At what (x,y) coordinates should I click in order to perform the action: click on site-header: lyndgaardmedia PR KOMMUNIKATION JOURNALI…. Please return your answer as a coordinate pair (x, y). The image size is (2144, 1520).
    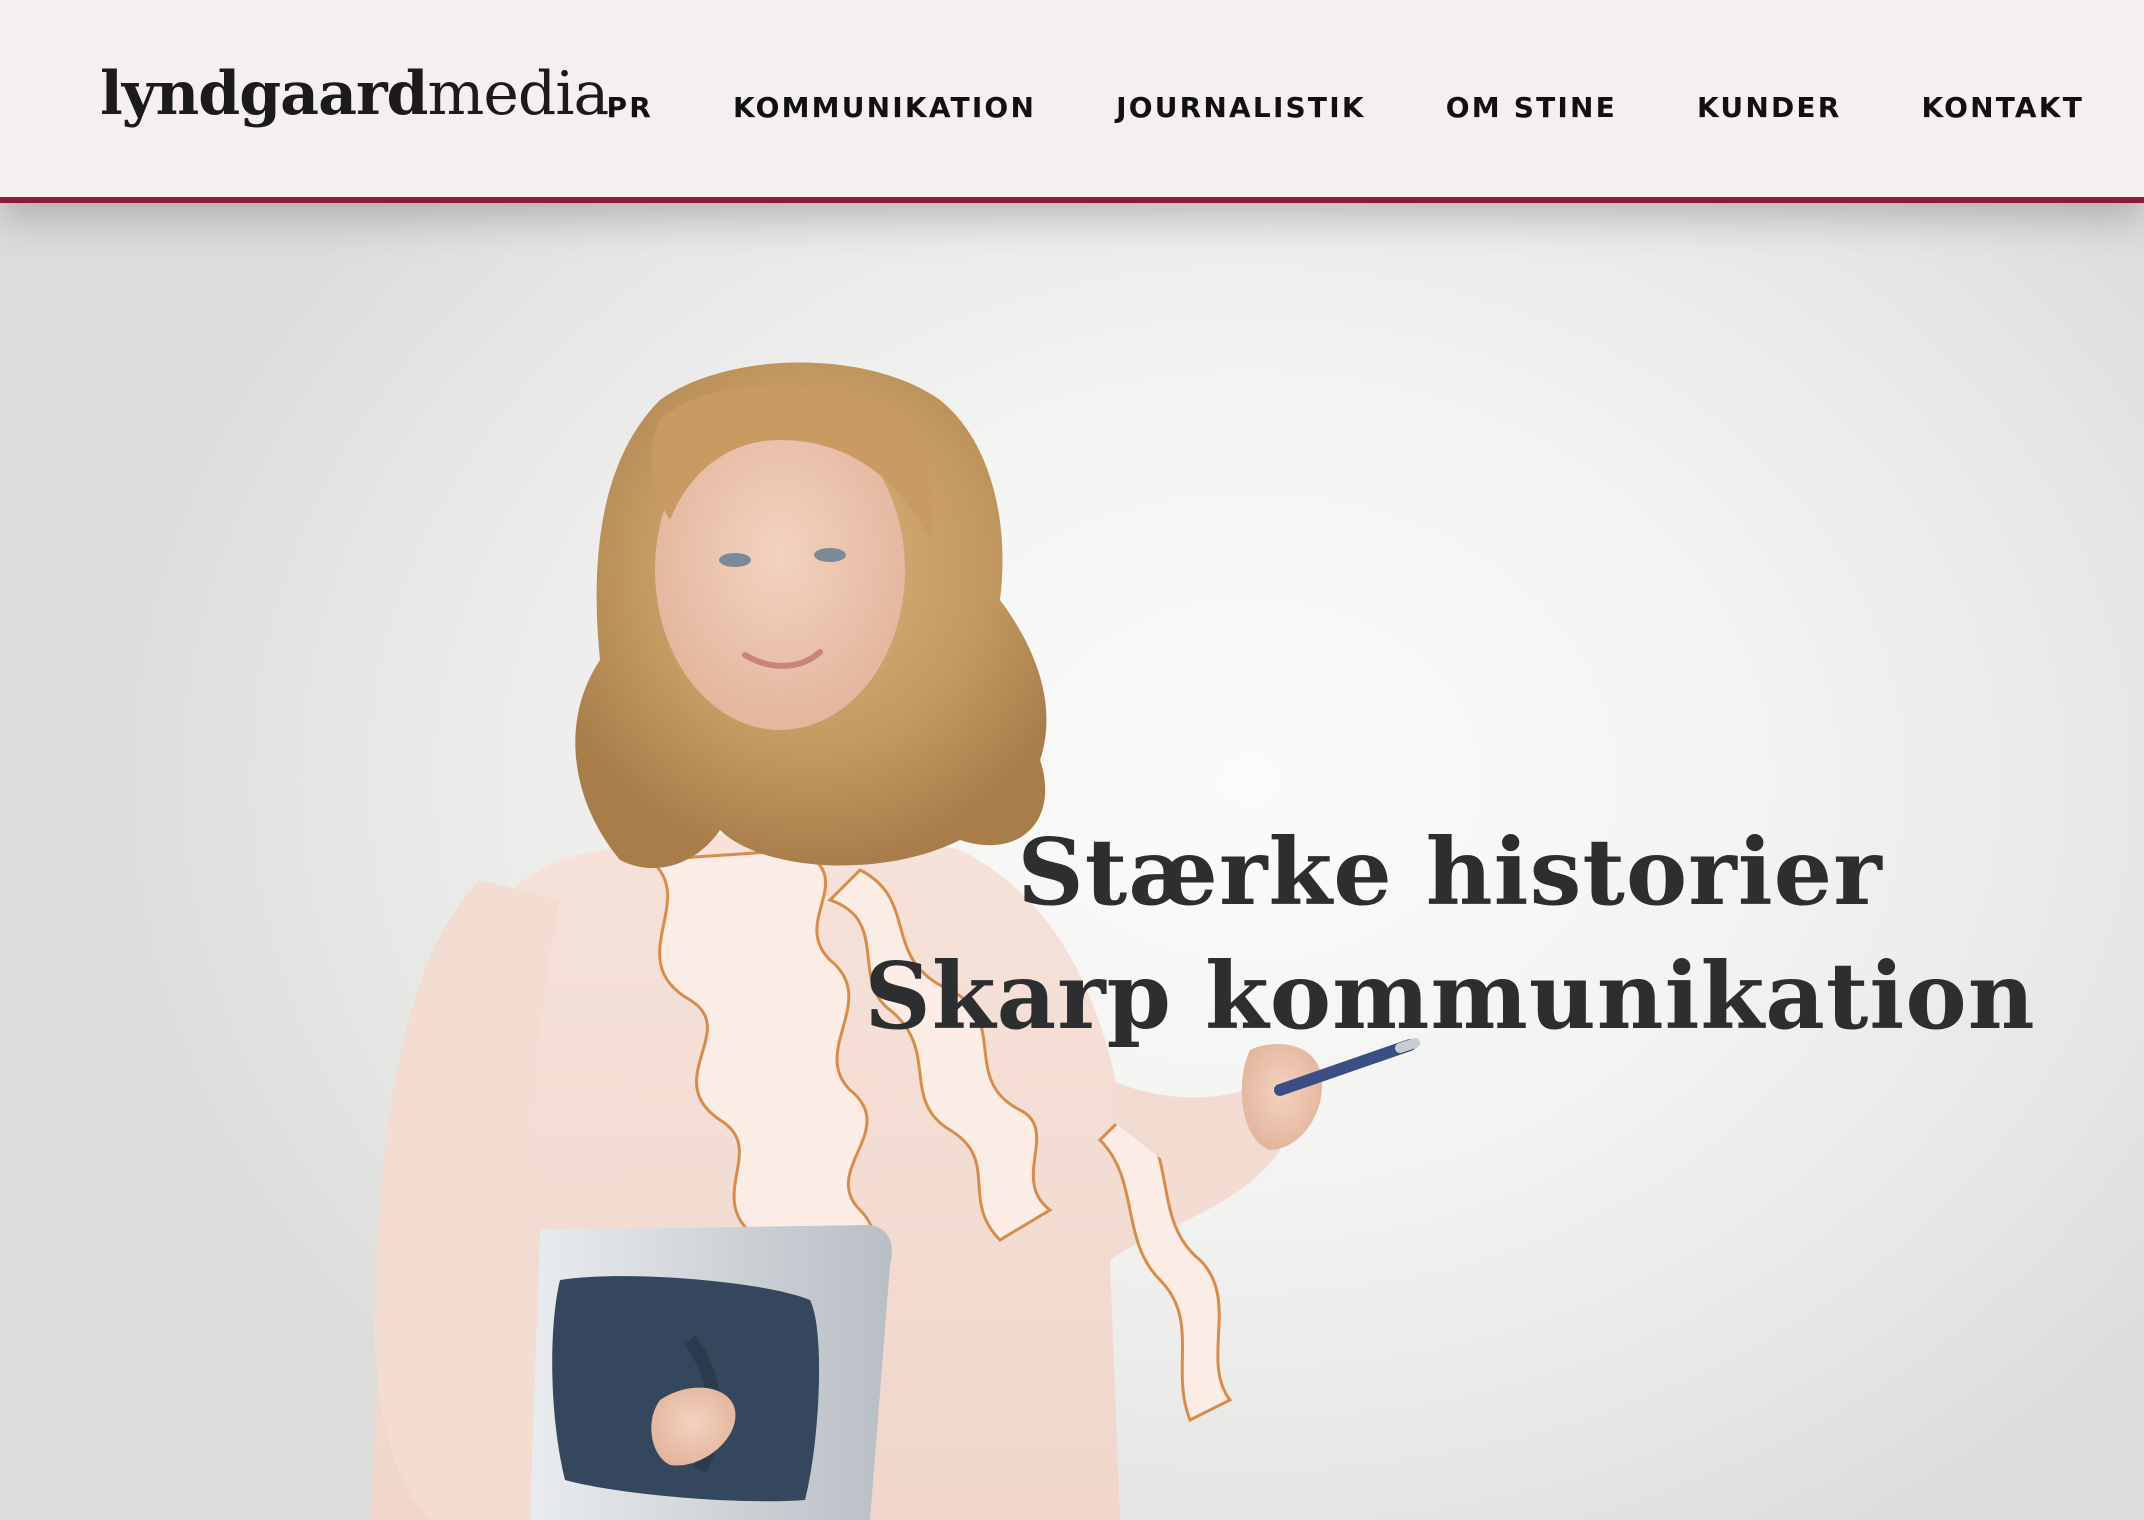
    Looking at the image, I should click on (1072, 101).